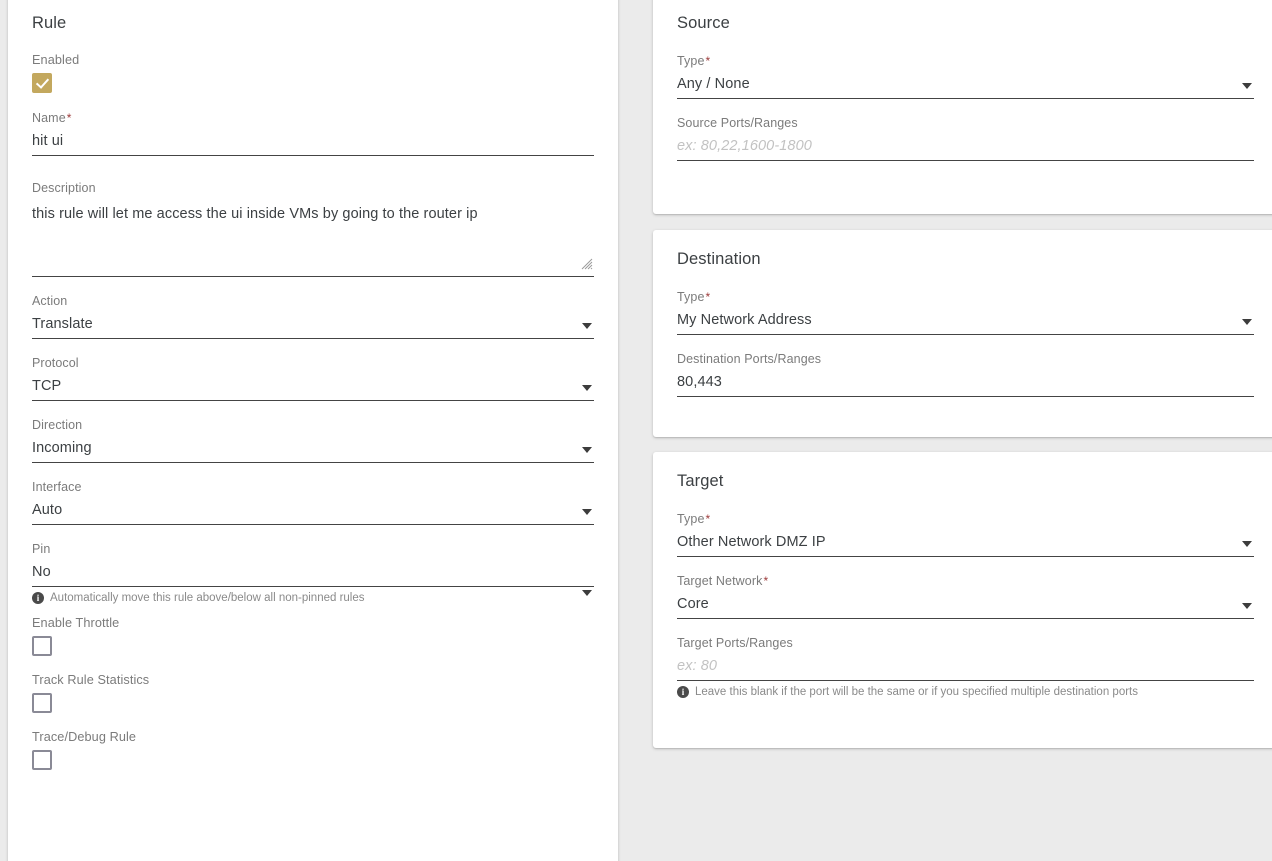 Image resolution: width=1272 pixels, height=861 pixels. I want to click on name-label: Name*, so click(313, 118).